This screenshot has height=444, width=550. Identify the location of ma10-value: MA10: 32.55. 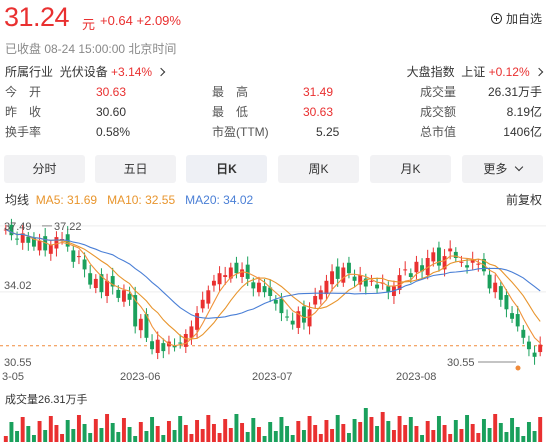
(141, 200).